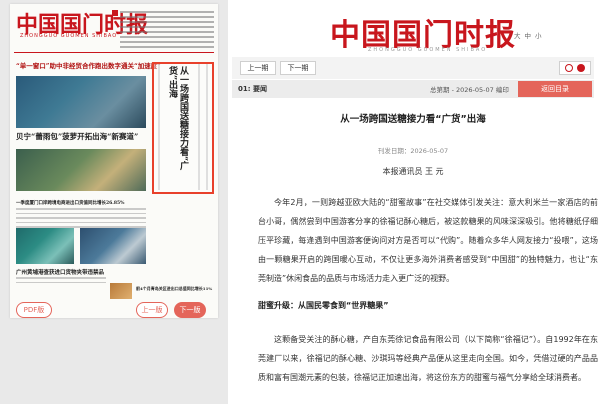 This screenshot has height=404, width=600. What do you see at coordinates (61, 281) in the screenshot?
I see `paper-body-text` at bounding box center [61, 281].